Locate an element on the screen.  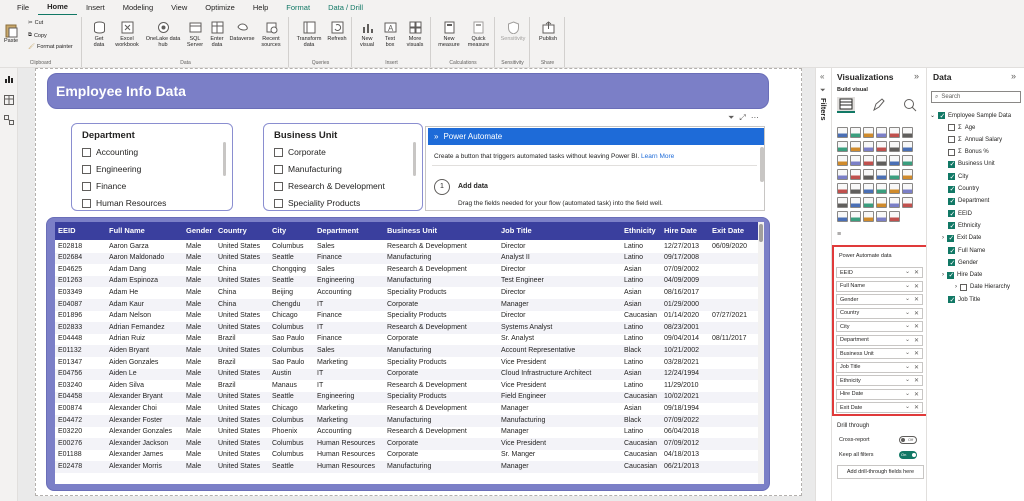
column-header: EEID is located at coordinates (67, 230).